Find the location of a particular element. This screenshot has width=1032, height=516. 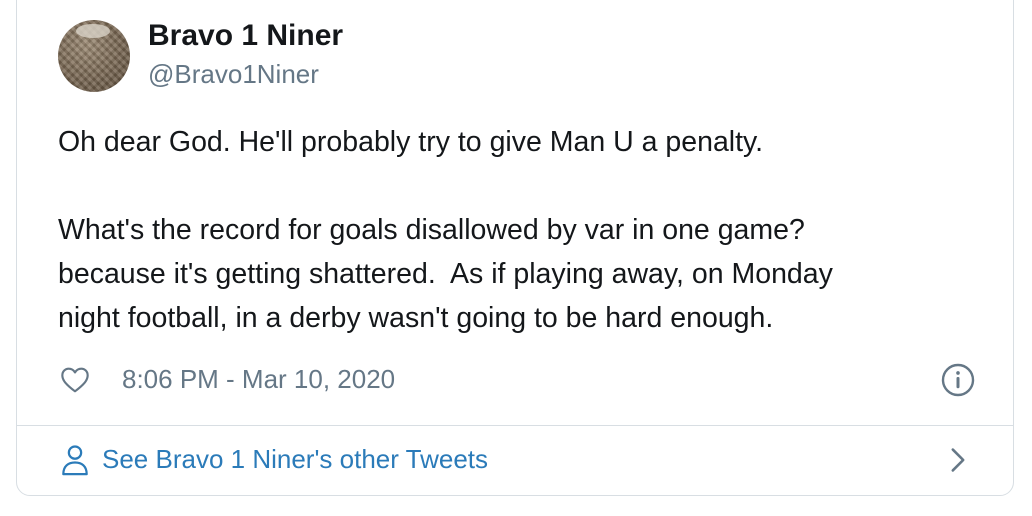

info-circle-icon is located at coordinates (958, 380).